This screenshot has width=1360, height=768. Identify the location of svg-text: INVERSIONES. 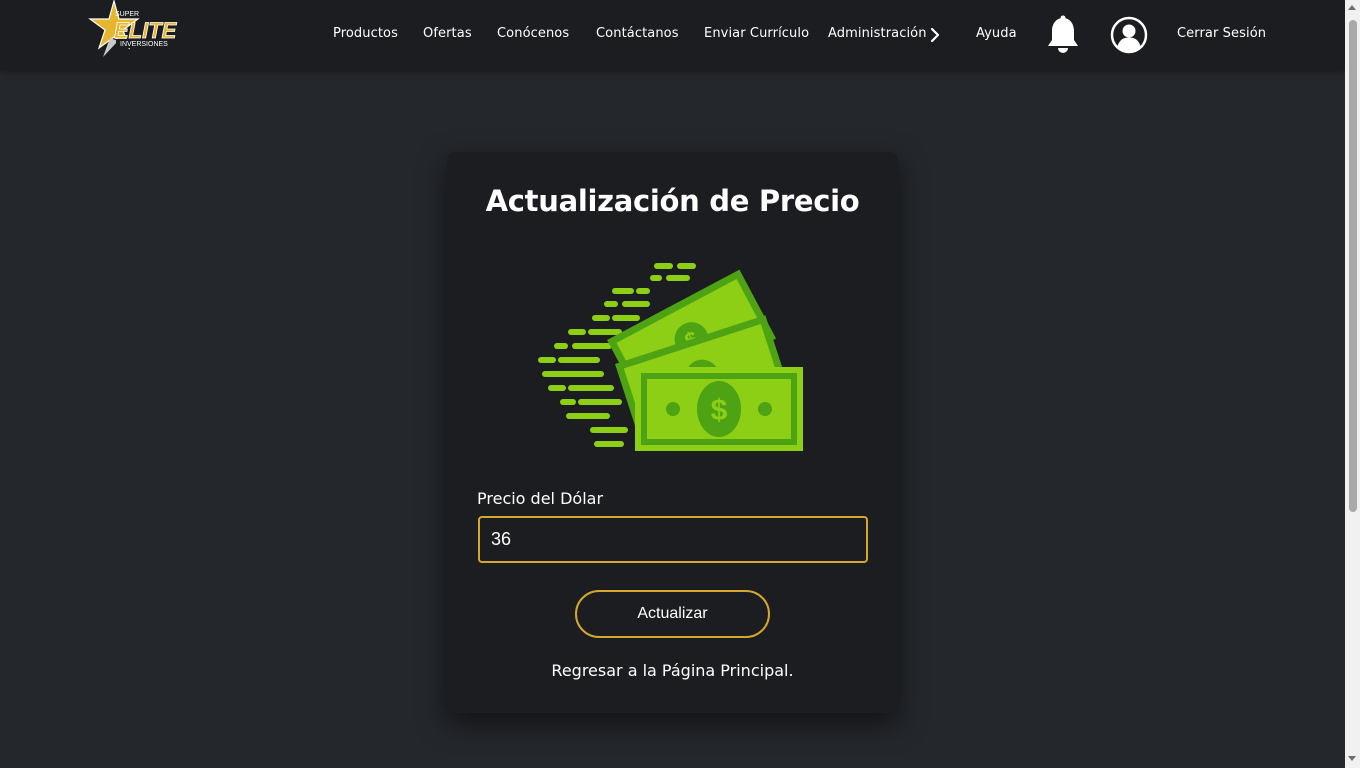
(144, 44).